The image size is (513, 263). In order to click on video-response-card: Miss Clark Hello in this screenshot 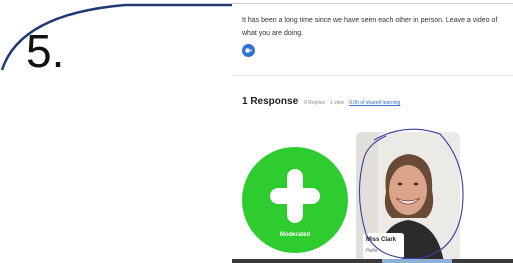, I will do `click(408, 197)`.